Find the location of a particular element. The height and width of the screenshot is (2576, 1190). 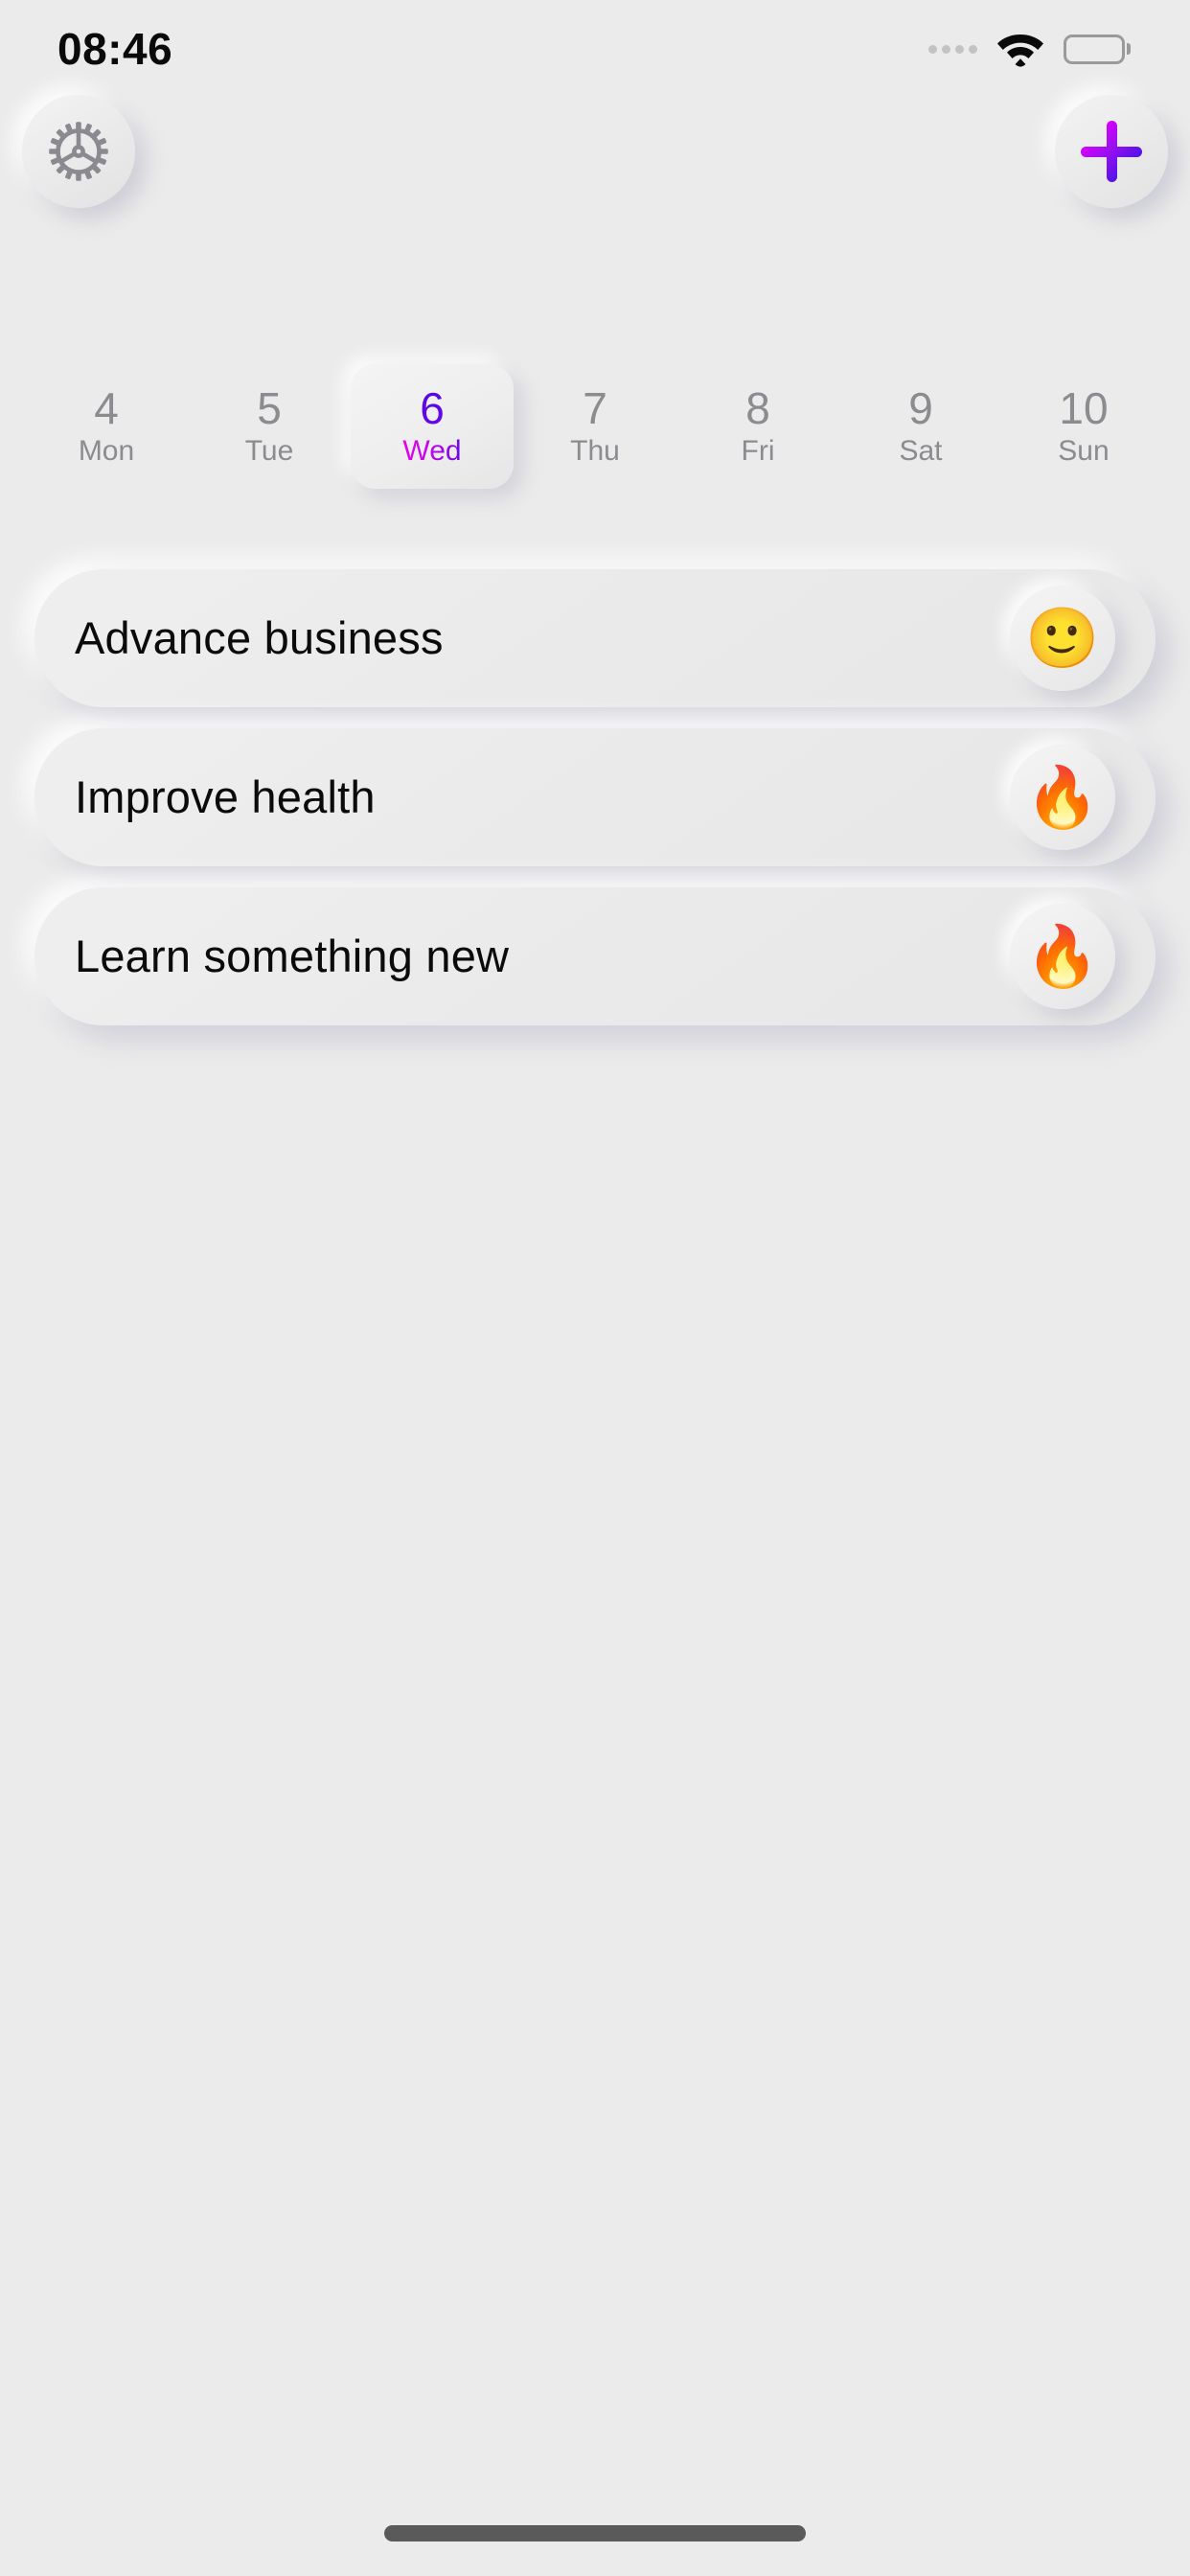

plus-icon is located at coordinates (1111, 151).